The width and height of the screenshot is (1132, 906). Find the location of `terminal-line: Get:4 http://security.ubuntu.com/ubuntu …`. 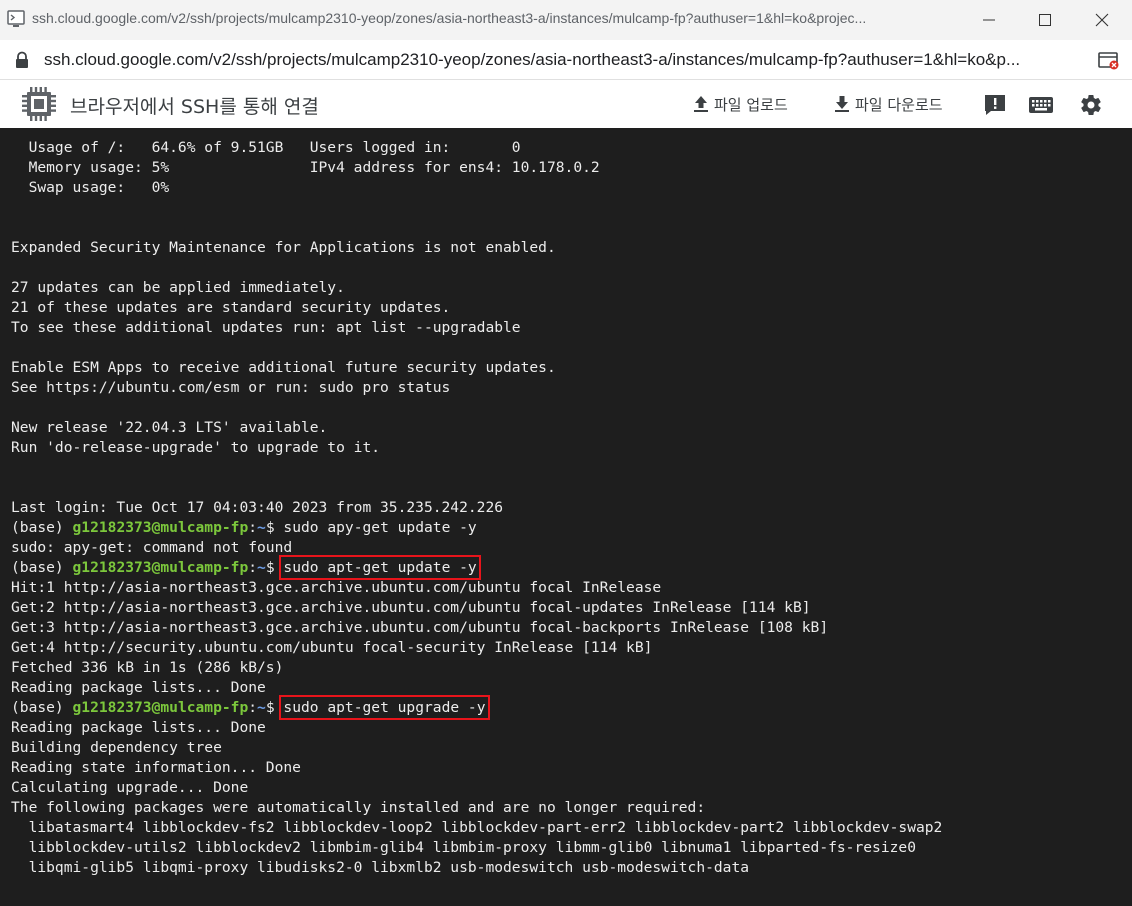

terminal-line: Get:4 http://security.ubuntu.com/ubuntu … is located at coordinates (332, 647).